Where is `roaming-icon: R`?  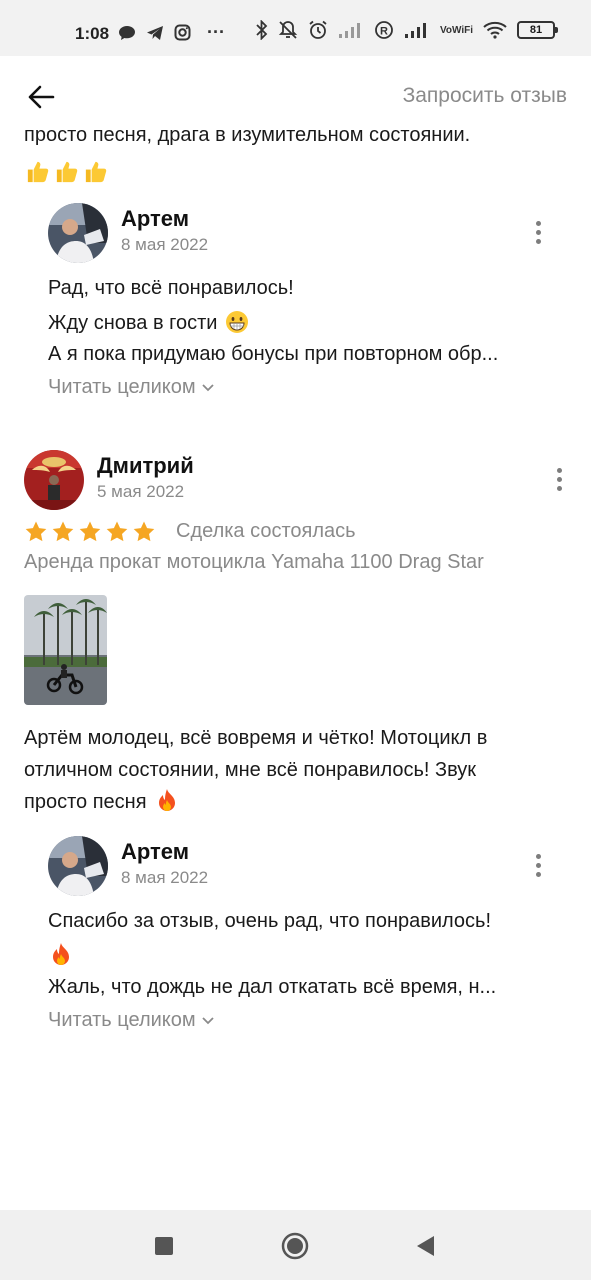 roaming-icon: R is located at coordinates (384, 30).